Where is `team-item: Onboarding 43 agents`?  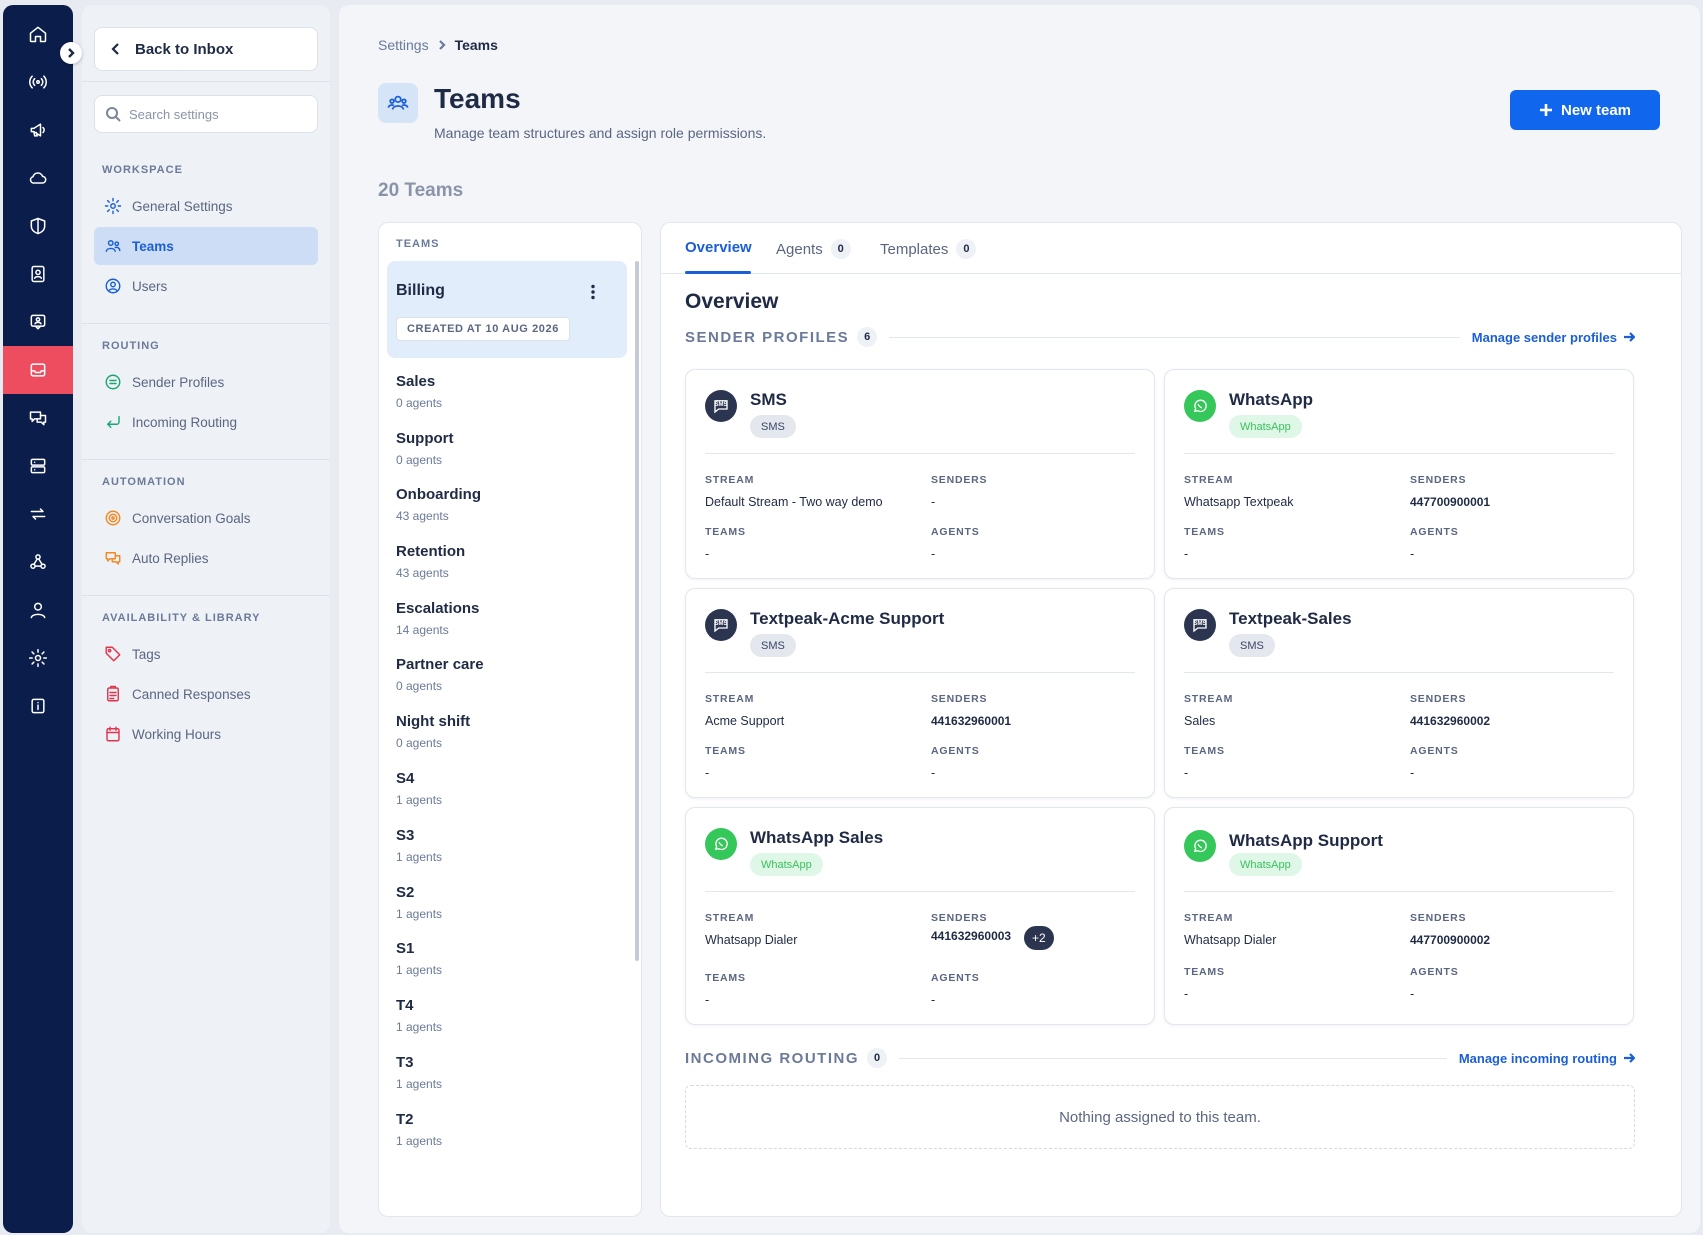 team-item: Onboarding 43 agents is located at coordinates (516, 504).